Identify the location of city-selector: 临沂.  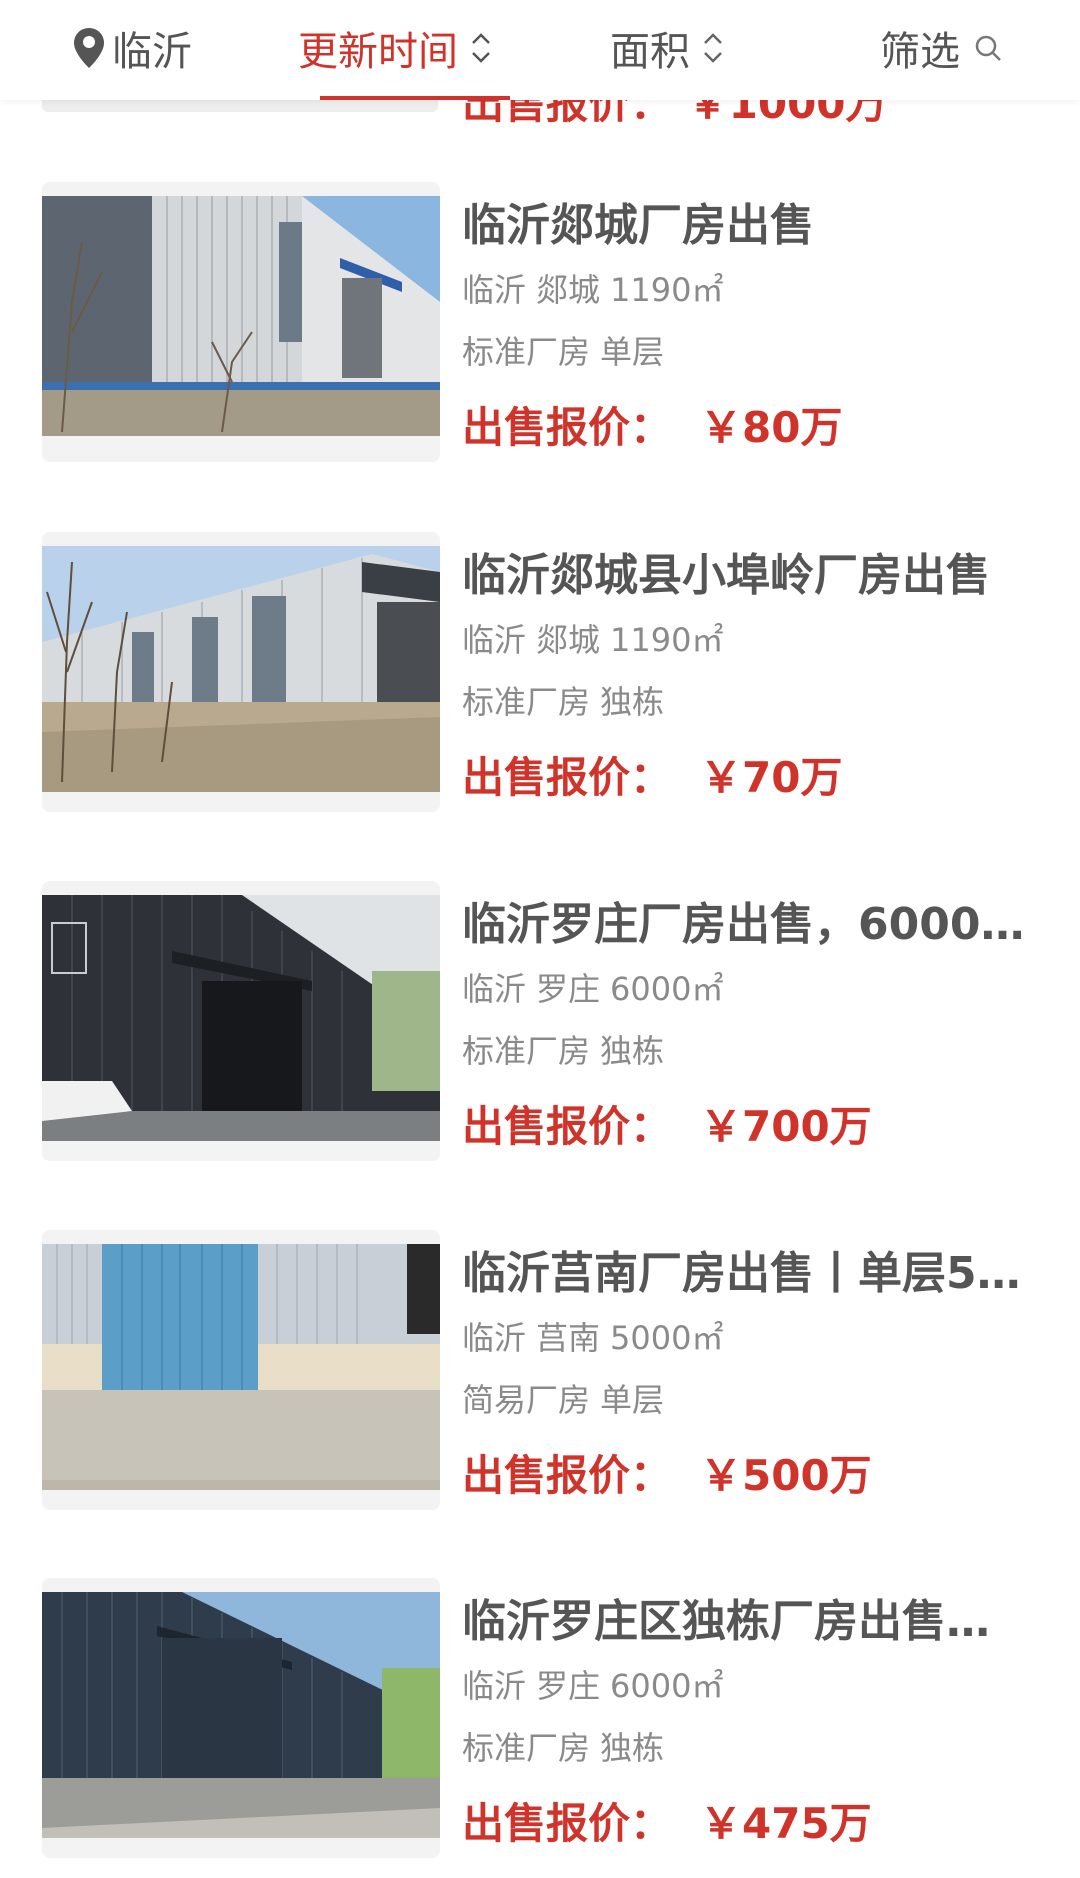
(132, 48).